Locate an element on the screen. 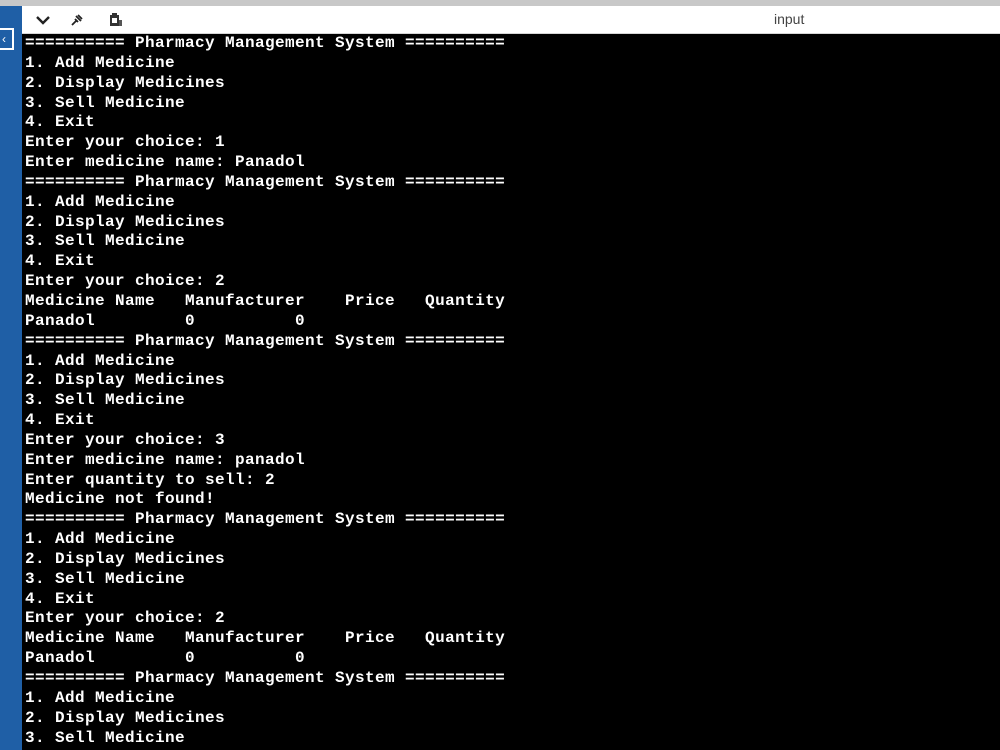  console-line: Enter medicine name: panadol is located at coordinates (165, 459).